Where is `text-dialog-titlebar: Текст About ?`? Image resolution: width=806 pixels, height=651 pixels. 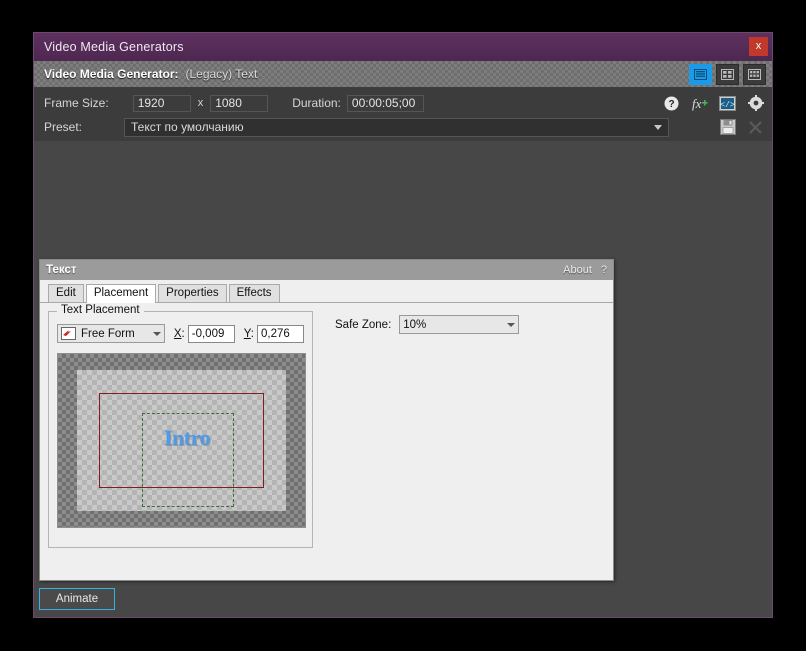
text-dialog-titlebar: Текст About ? is located at coordinates (326, 270).